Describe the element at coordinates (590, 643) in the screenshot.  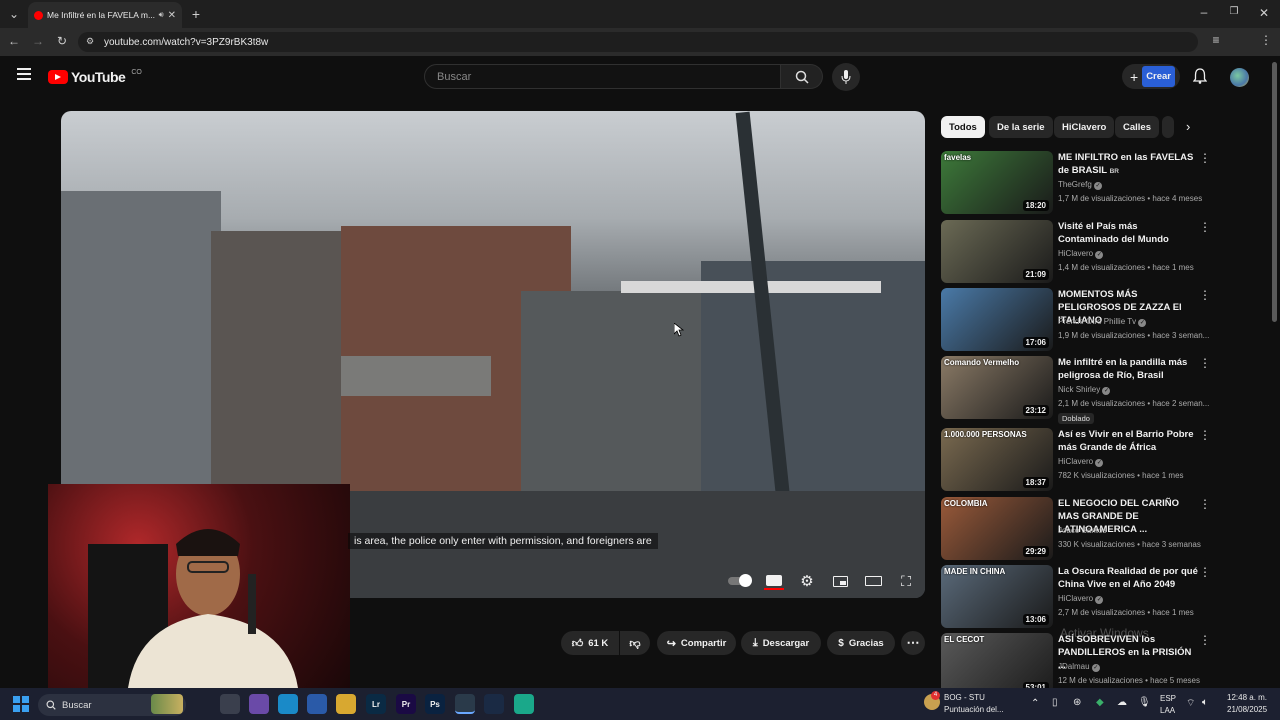
I see `like-button: 👍︎ 61 K` at that location.